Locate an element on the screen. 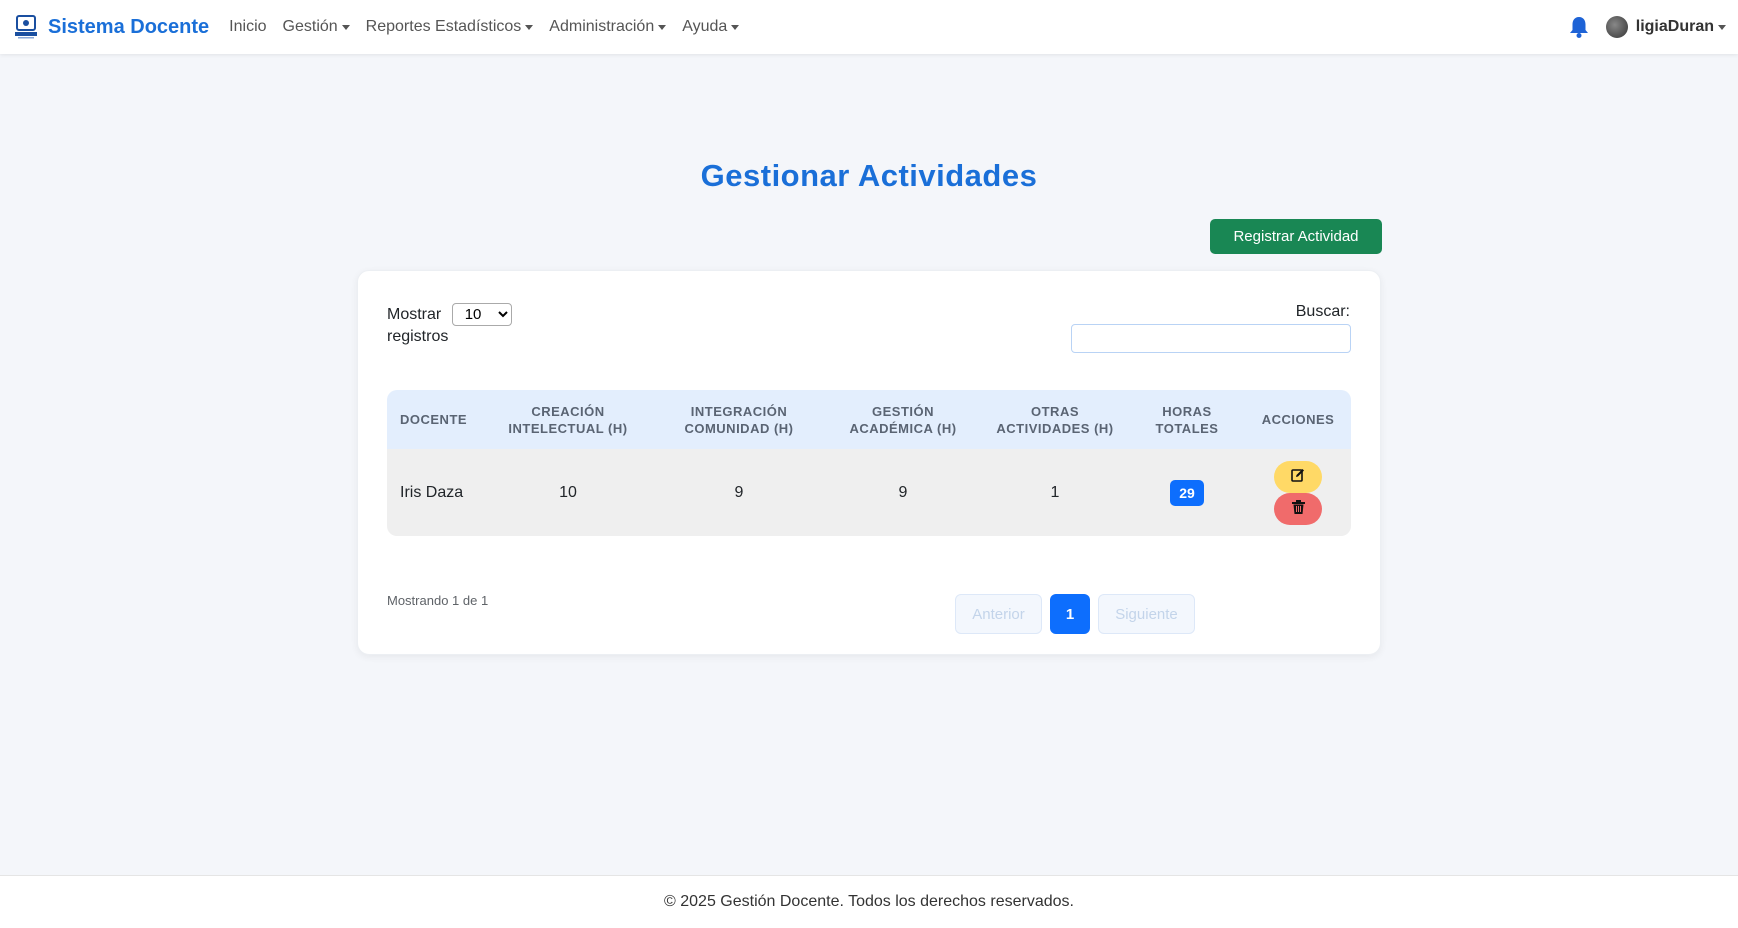 The width and height of the screenshot is (1738, 928). nav-right: ligiaDuran is located at coordinates (1647, 27).